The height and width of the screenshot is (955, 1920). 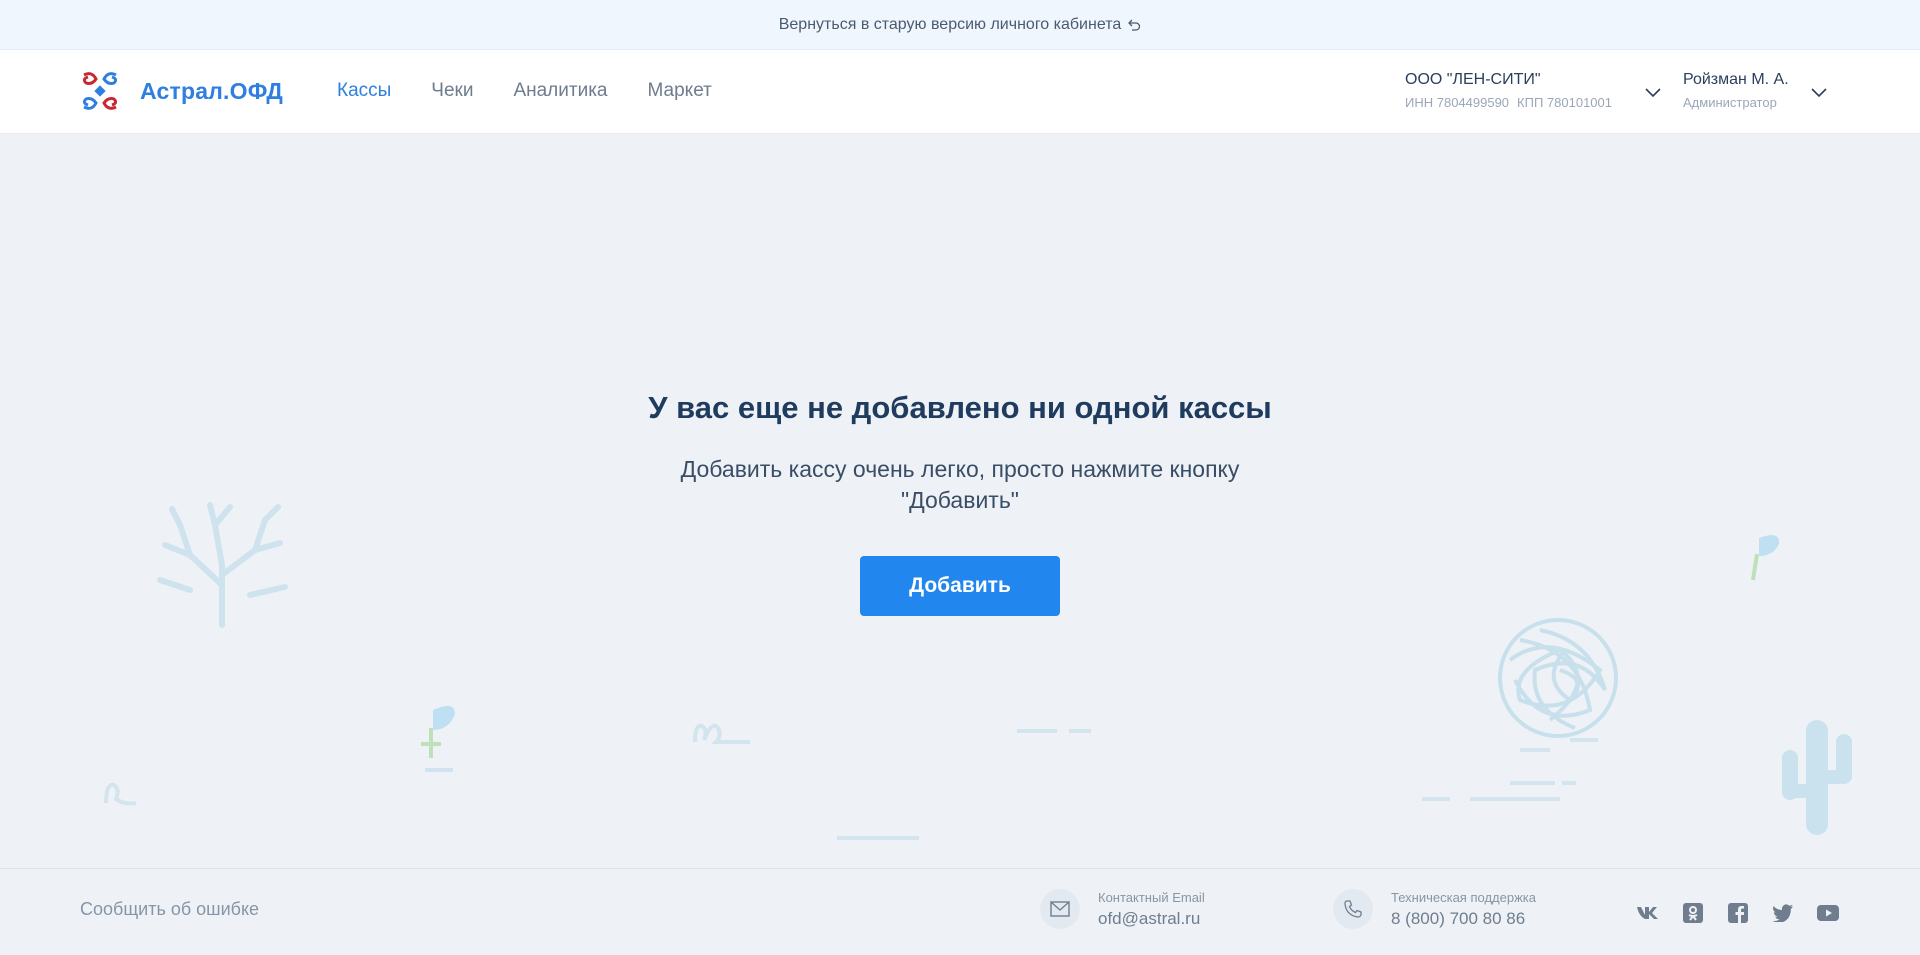 I want to click on email-link: ofd@astral.ru, so click(x=1151, y=919).